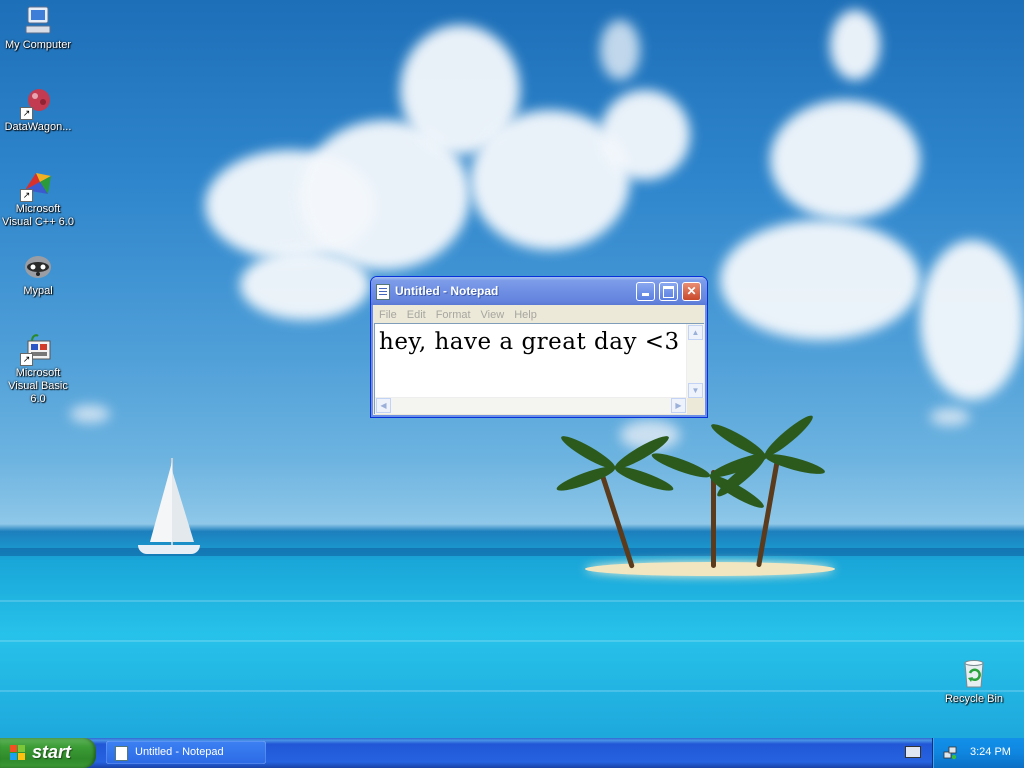 The image size is (1024, 768). What do you see at coordinates (38, 20) in the screenshot?
I see `computer-icon` at bounding box center [38, 20].